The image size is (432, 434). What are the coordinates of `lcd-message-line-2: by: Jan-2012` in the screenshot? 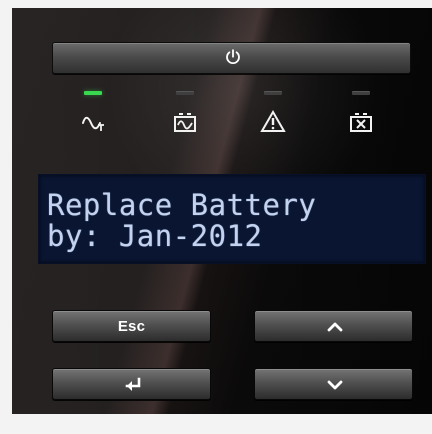 It's located at (155, 236).